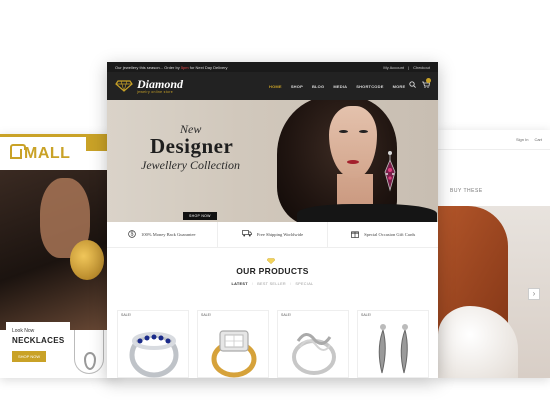  I want to click on right-signin-link: Sign In, so click(522, 139).